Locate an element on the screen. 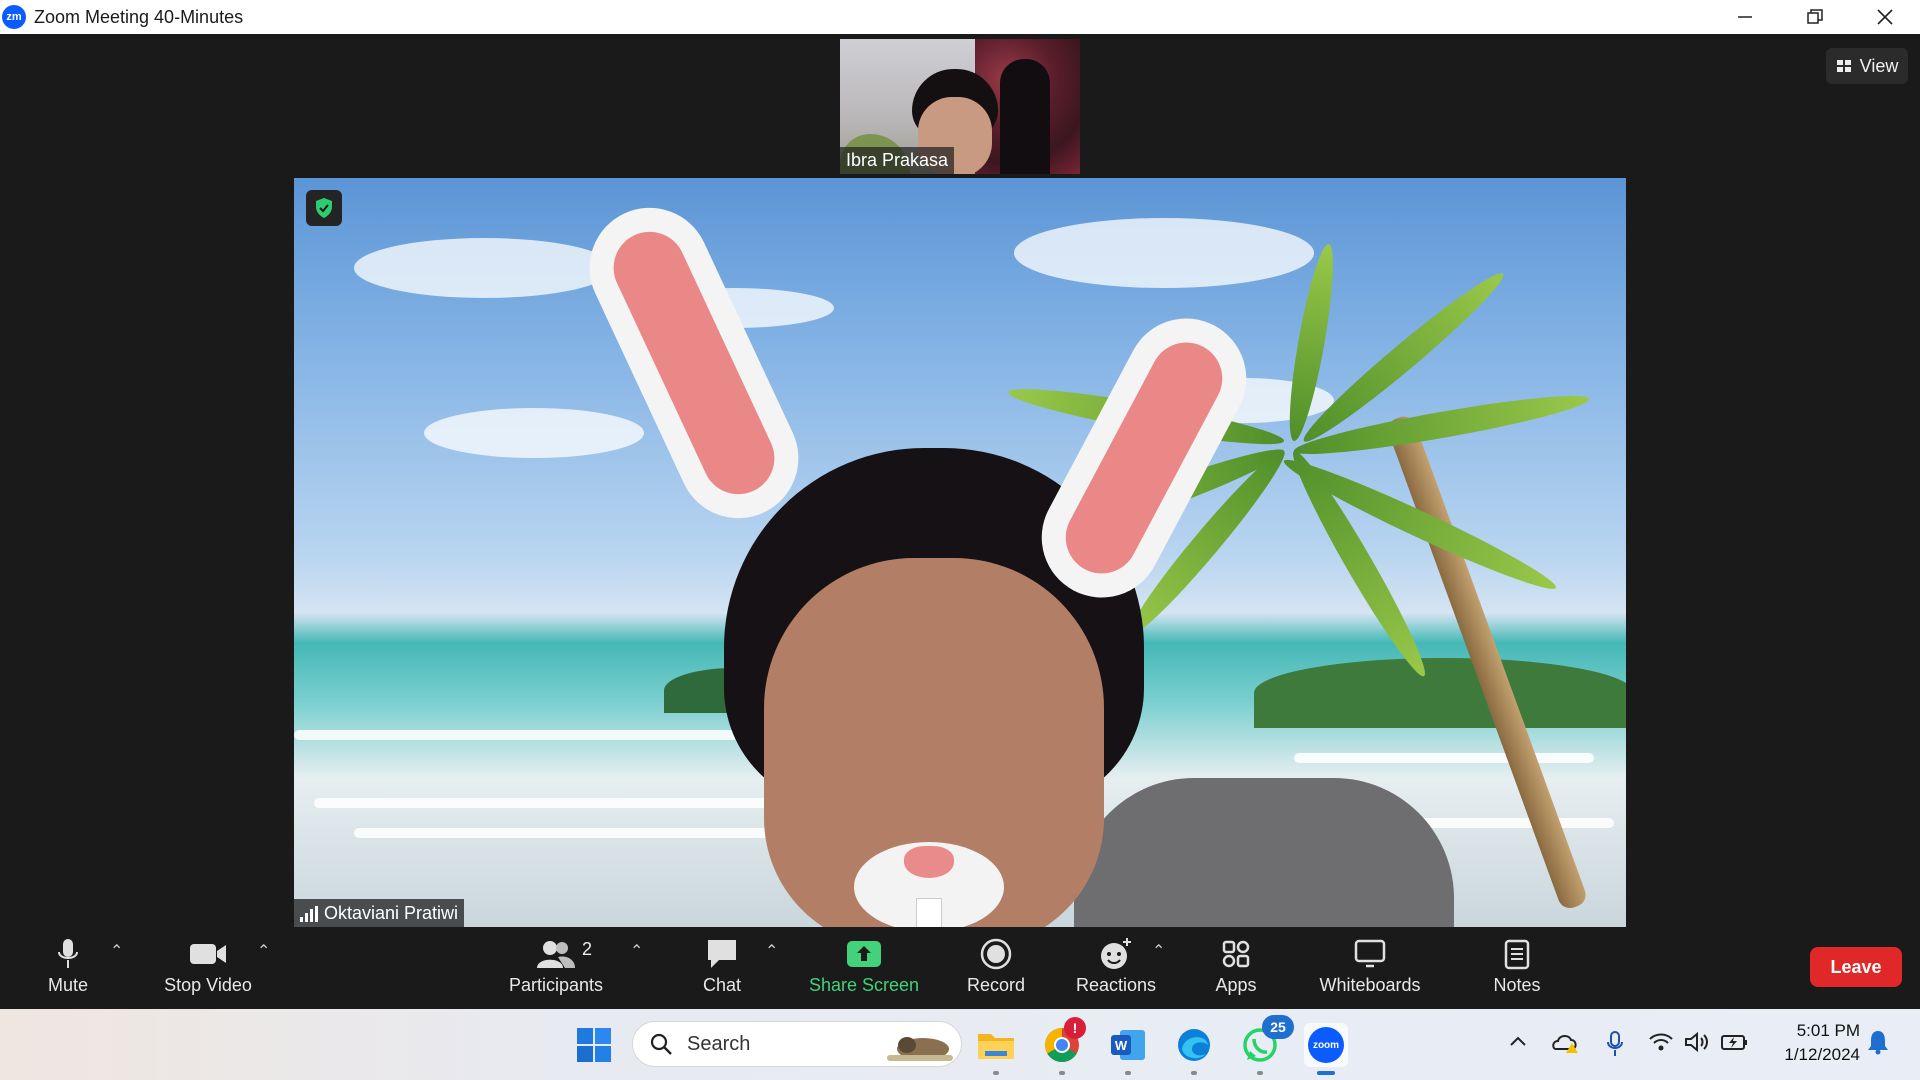 The height and width of the screenshot is (1080, 1920). participants-options-caret-icon: ⌃ is located at coordinates (636, 951).